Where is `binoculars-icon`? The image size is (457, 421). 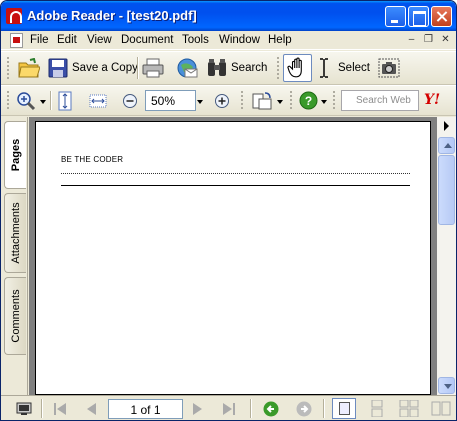
binoculars-icon is located at coordinates (217, 68).